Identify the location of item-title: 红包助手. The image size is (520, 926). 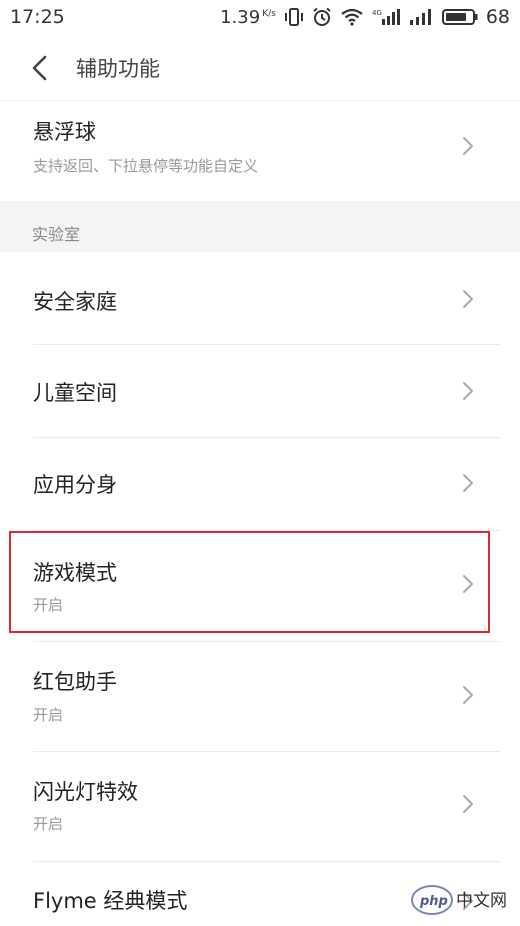
(75, 682).